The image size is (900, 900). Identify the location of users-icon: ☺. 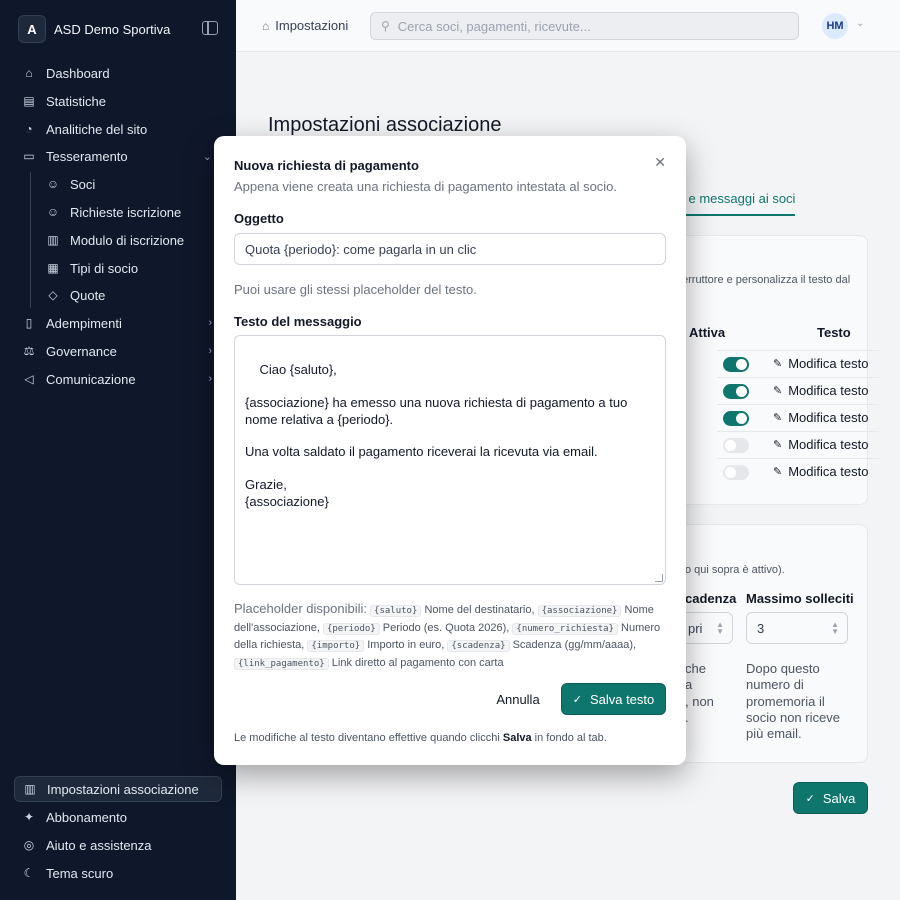
(53, 184).